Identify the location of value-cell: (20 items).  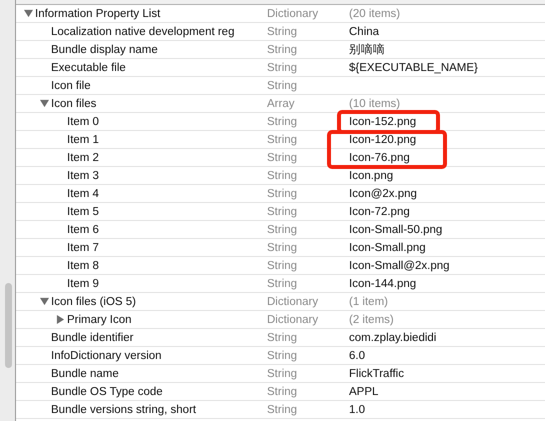
(374, 14).